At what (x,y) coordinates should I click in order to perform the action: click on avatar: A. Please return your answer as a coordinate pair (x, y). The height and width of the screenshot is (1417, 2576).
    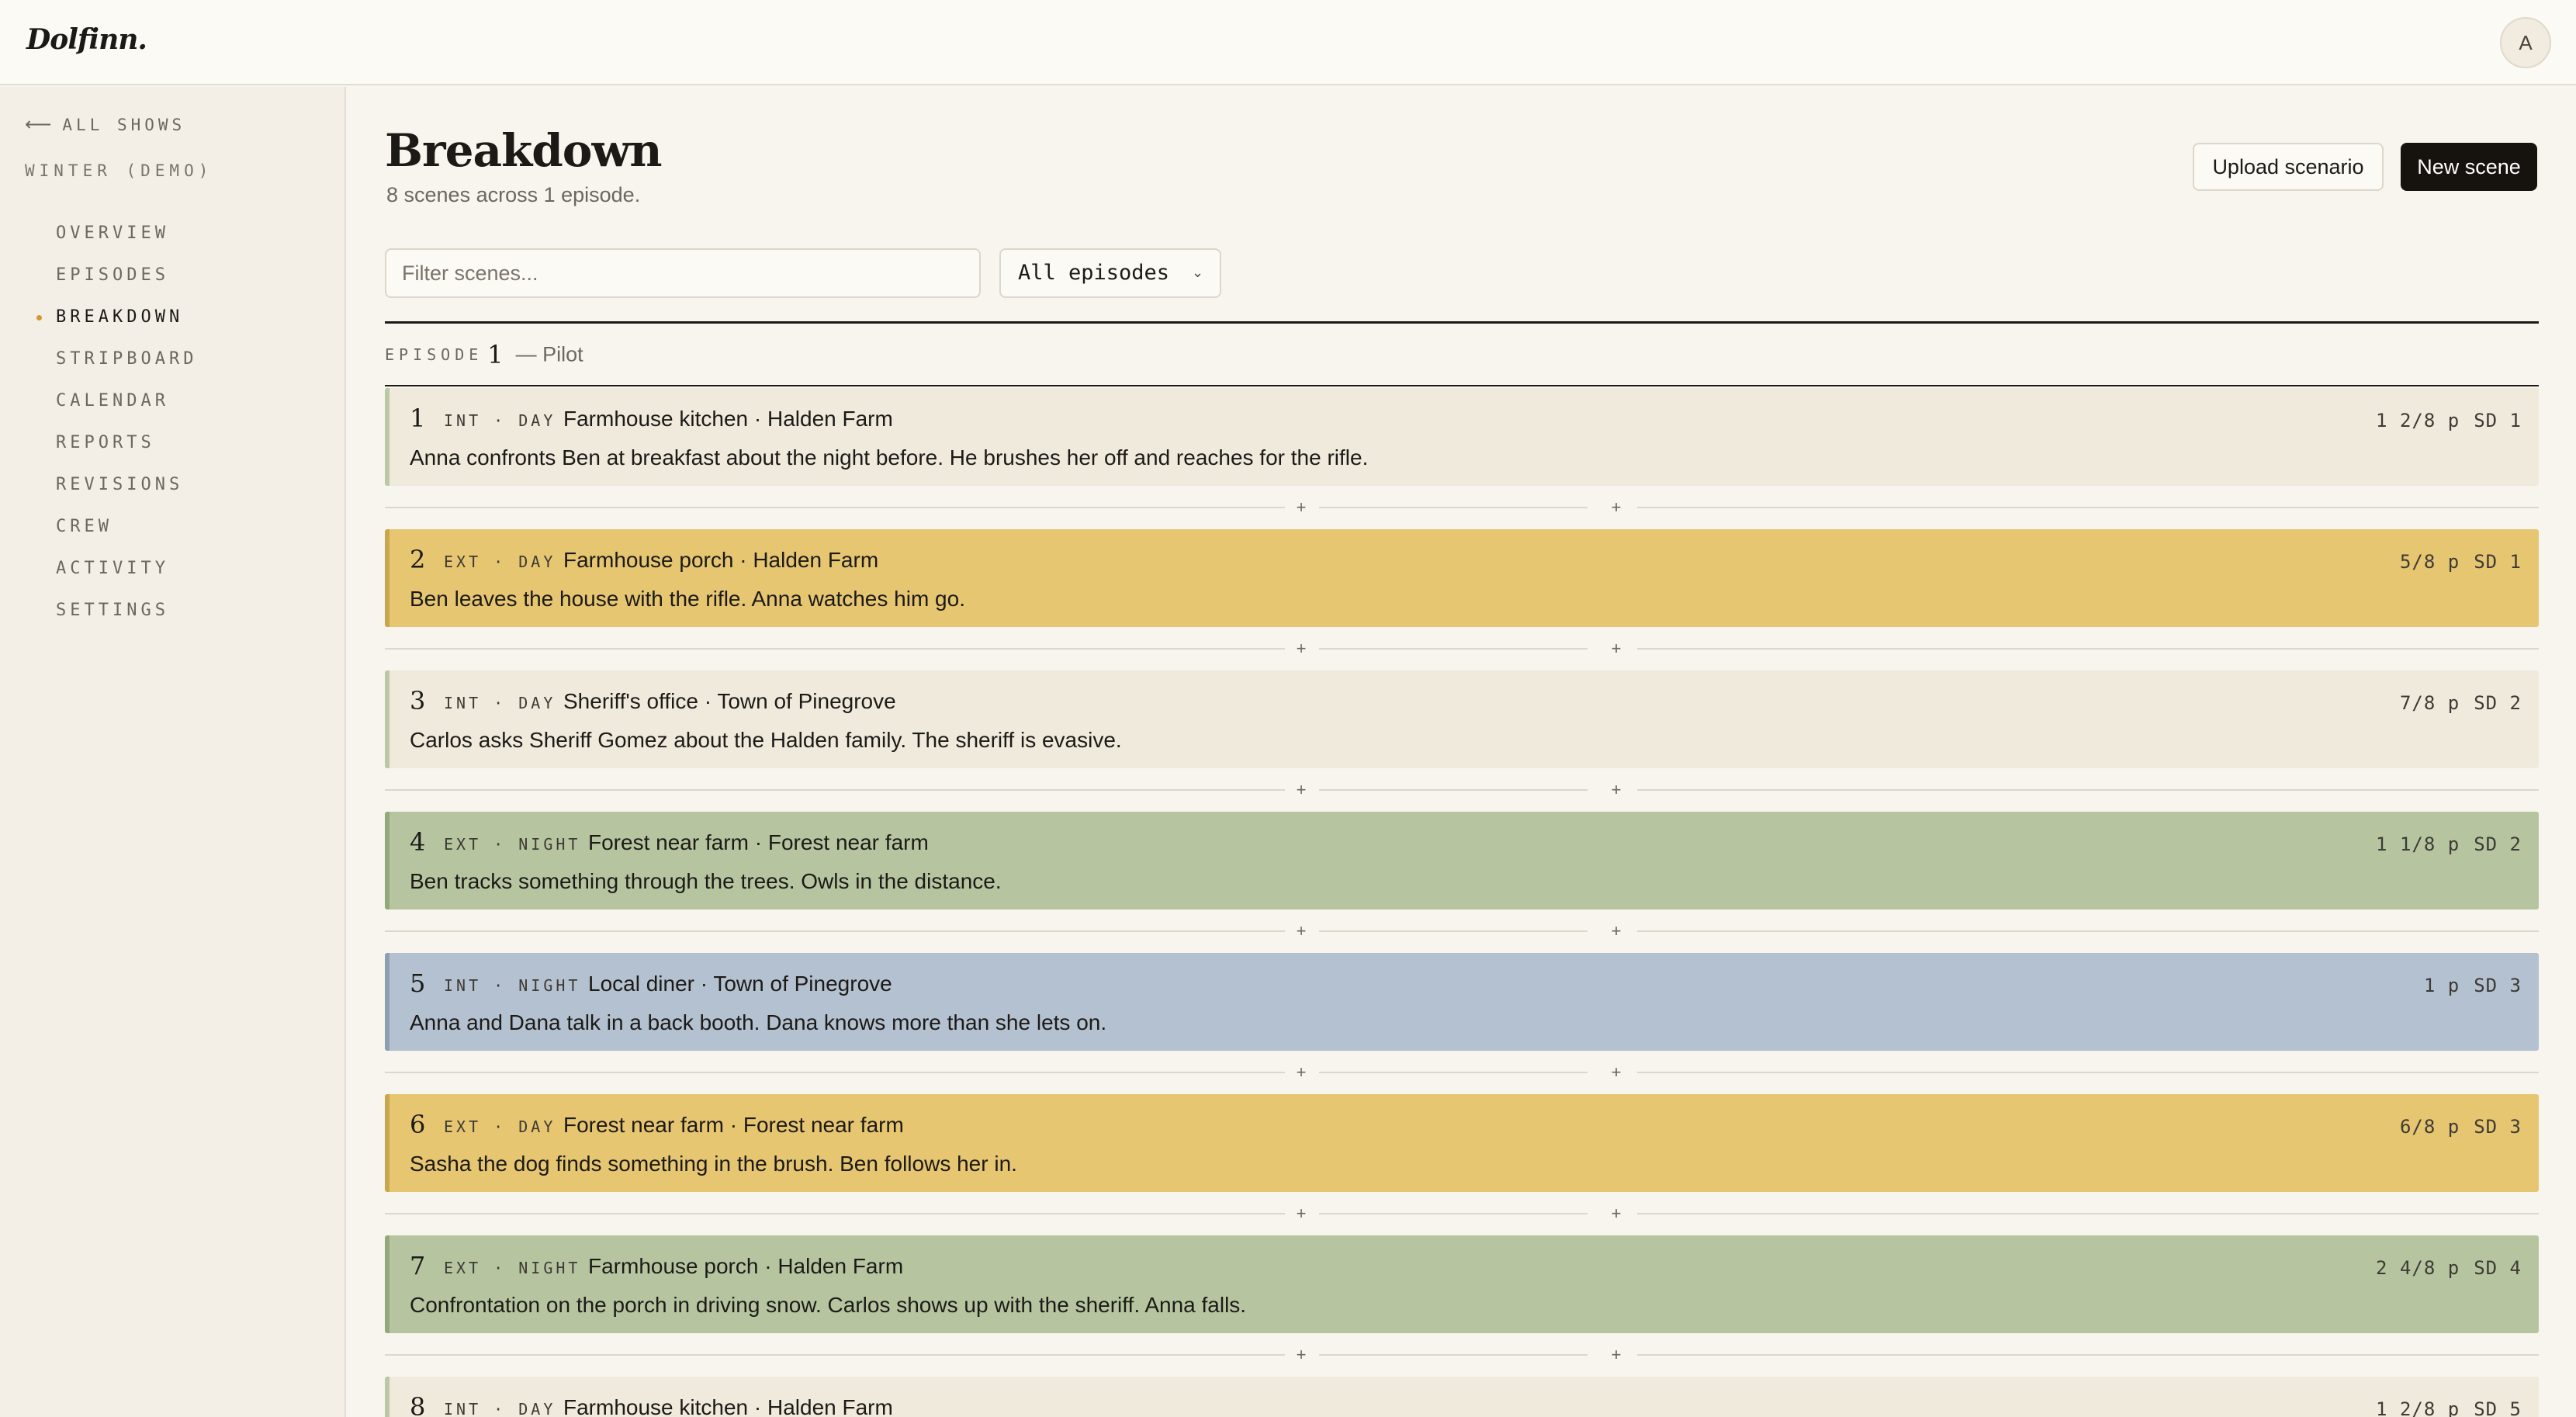
    Looking at the image, I should click on (2525, 42).